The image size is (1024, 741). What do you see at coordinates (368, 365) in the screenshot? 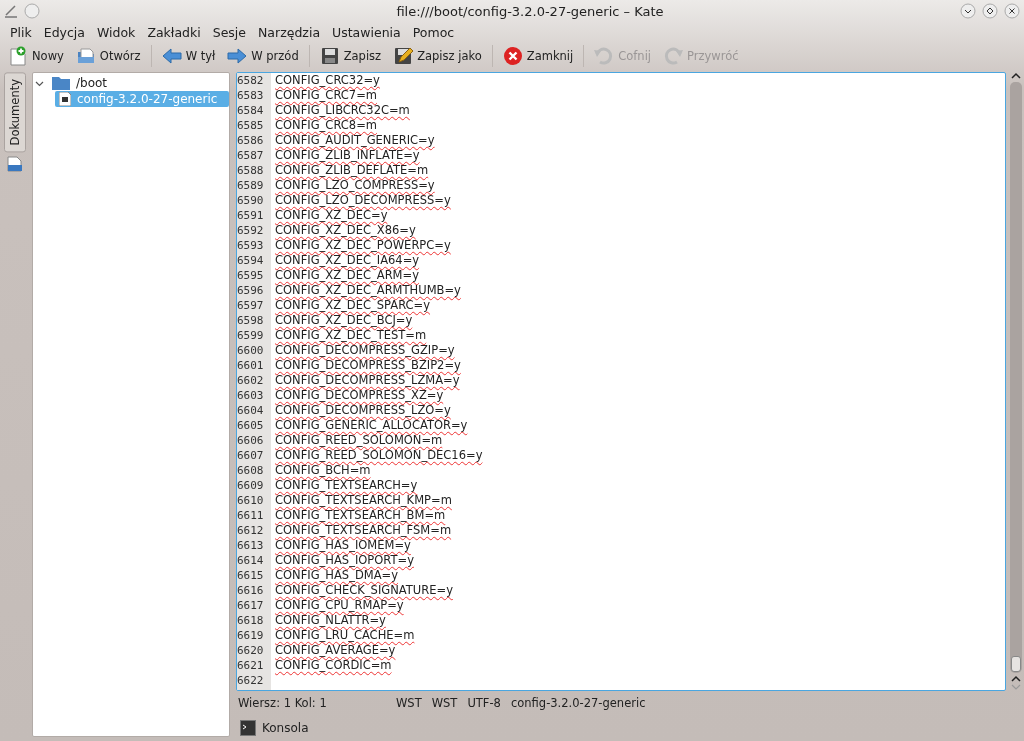
I see `code-line: CONFIG_DECOMPRESS_BZIP2=y` at bounding box center [368, 365].